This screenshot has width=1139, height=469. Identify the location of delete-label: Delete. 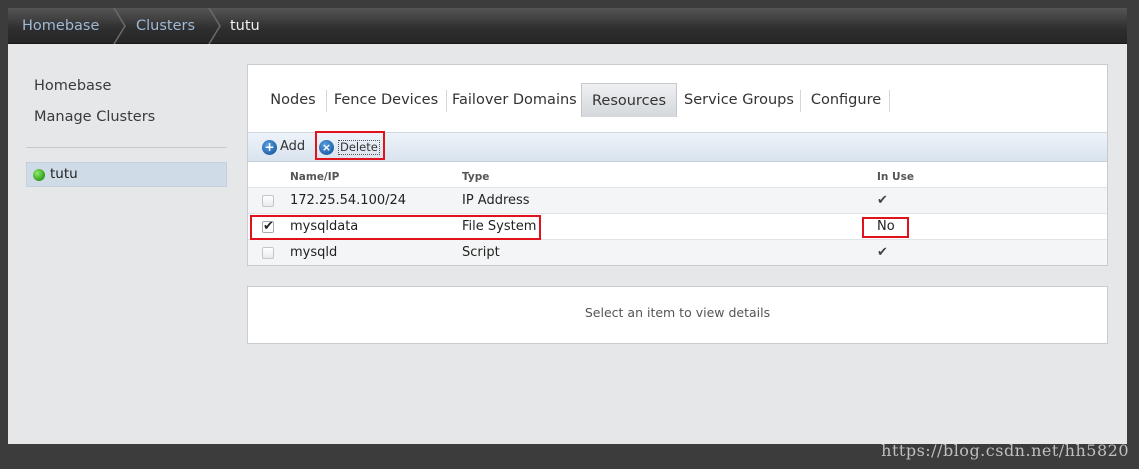
(359, 147).